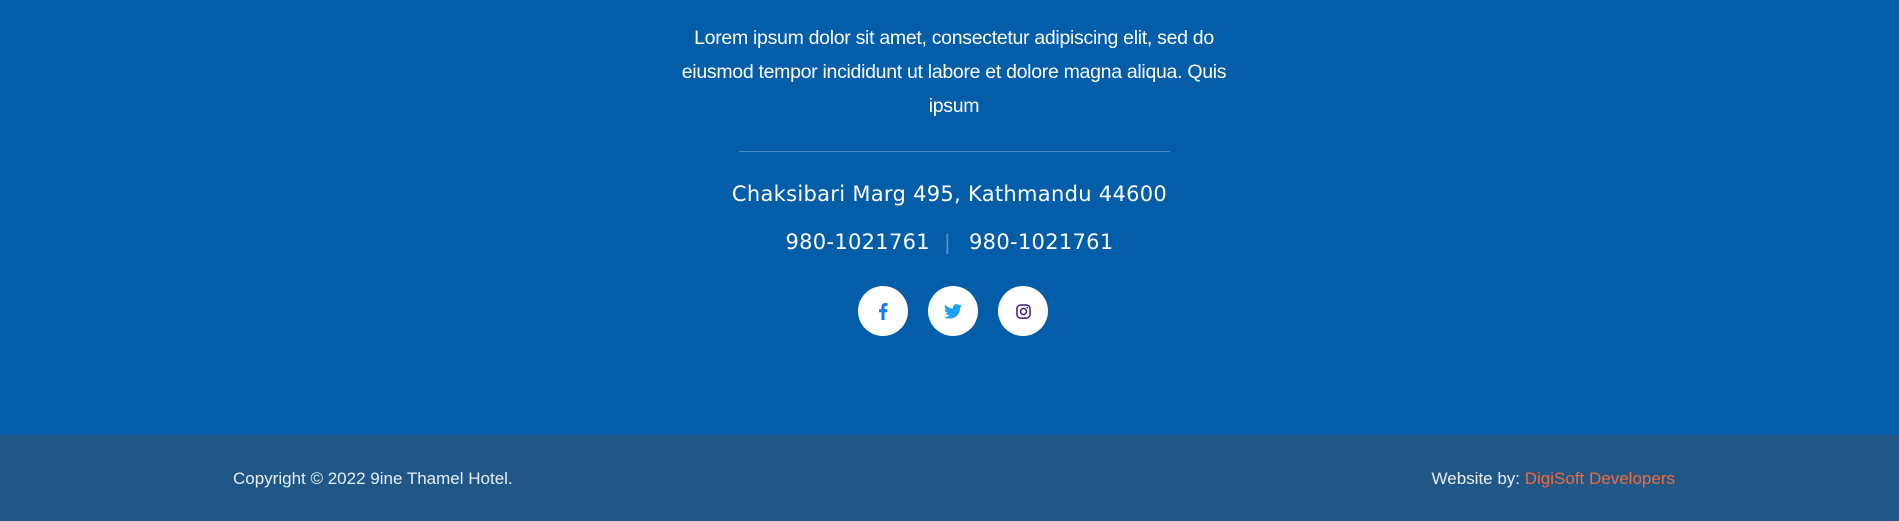 This screenshot has height=521, width=1899. I want to click on developer-link: DigiSoft Developers, so click(1600, 478).